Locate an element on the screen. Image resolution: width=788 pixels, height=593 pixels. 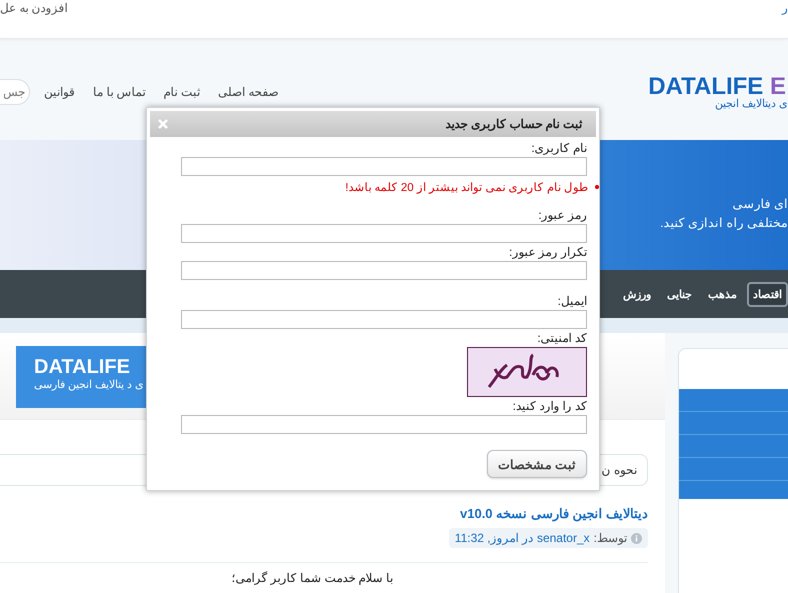
field-label: تکرار رمز عبور: is located at coordinates (547, 252).